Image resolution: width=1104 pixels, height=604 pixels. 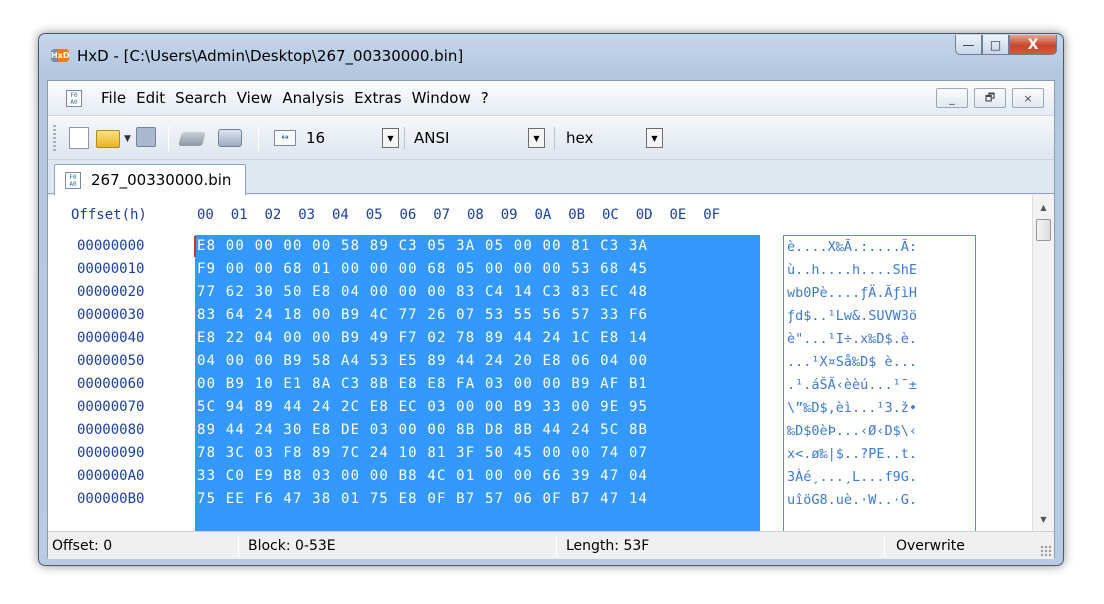 I want to click on menu-analysis: Analysis, so click(x=313, y=98).